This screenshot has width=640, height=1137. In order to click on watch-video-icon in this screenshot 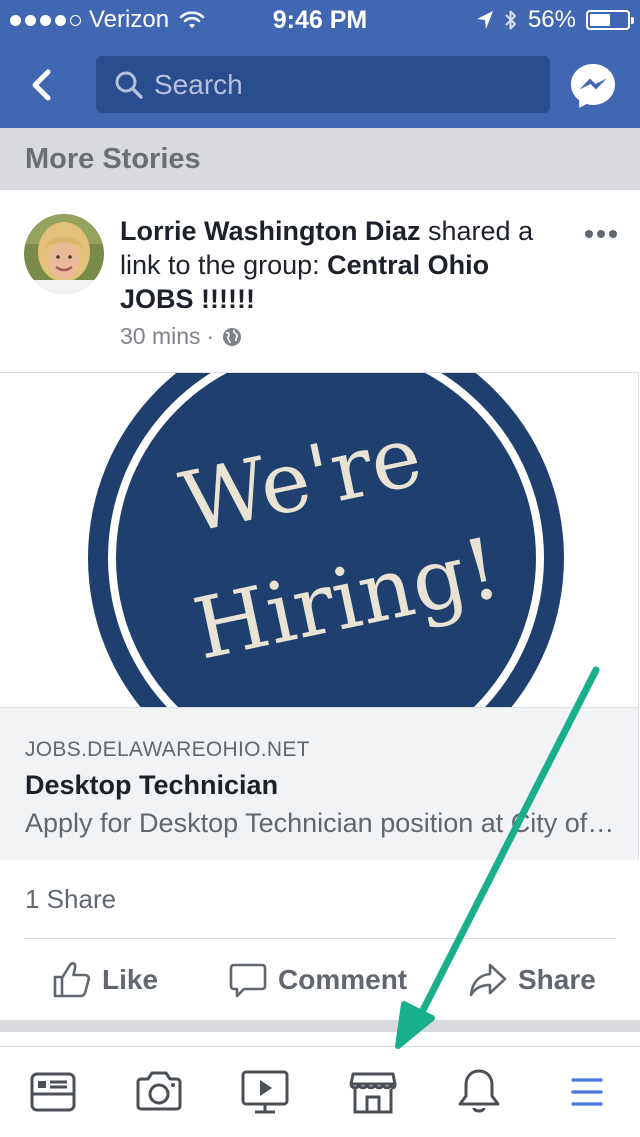, I will do `click(265, 1092)`.